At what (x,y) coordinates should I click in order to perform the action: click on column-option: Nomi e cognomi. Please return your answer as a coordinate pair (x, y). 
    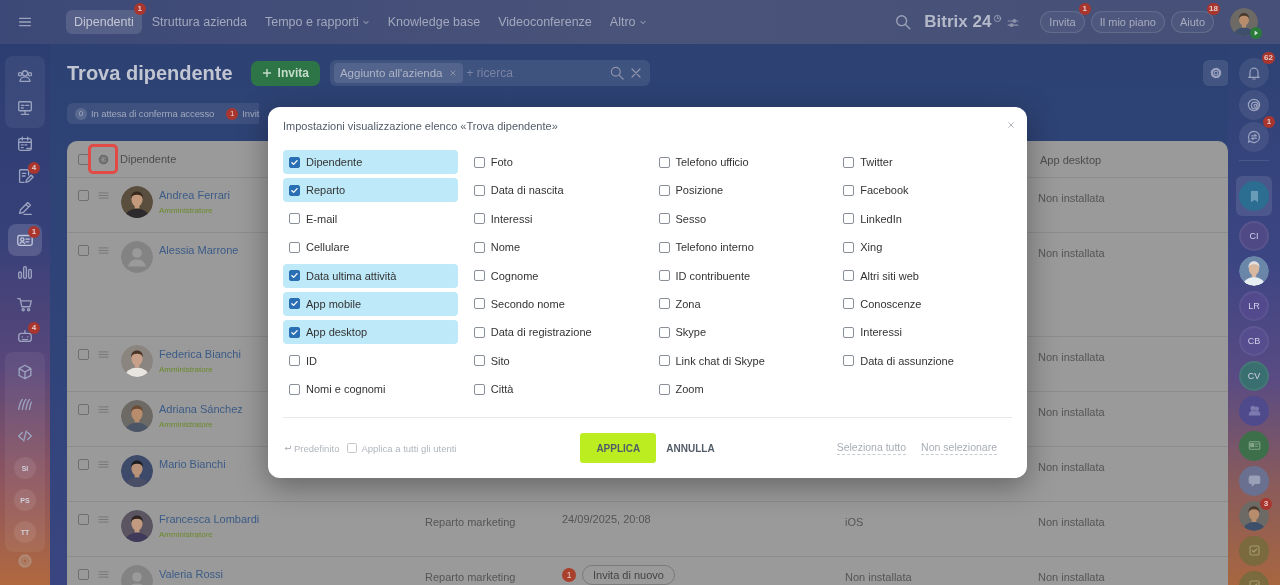
    Looking at the image, I should click on (370, 389).